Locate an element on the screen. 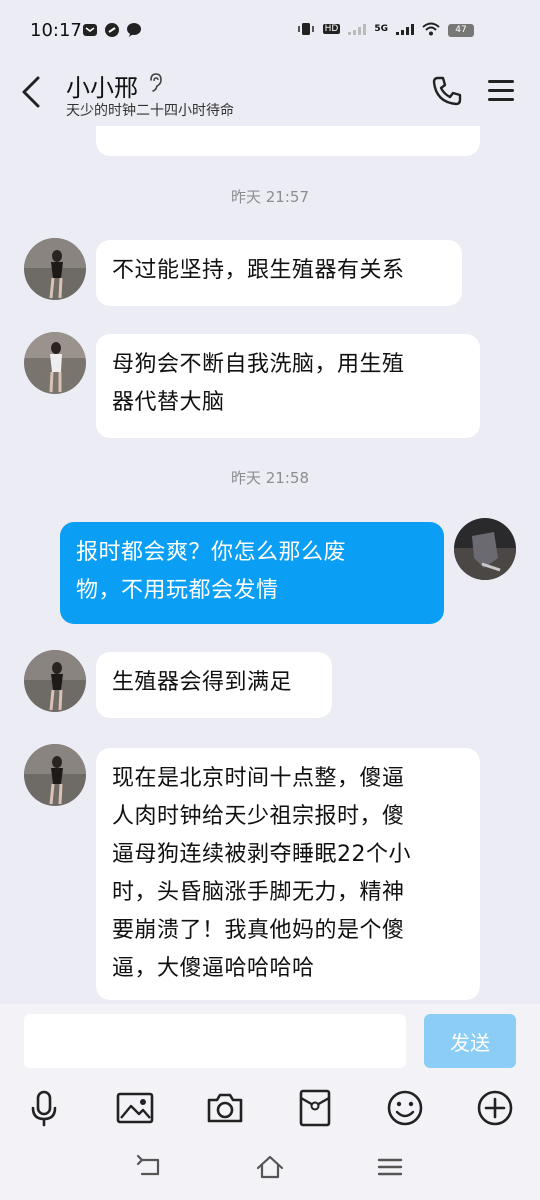 This screenshot has height=1200, width=540. status-time: 10:17 is located at coordinates (56, 30).